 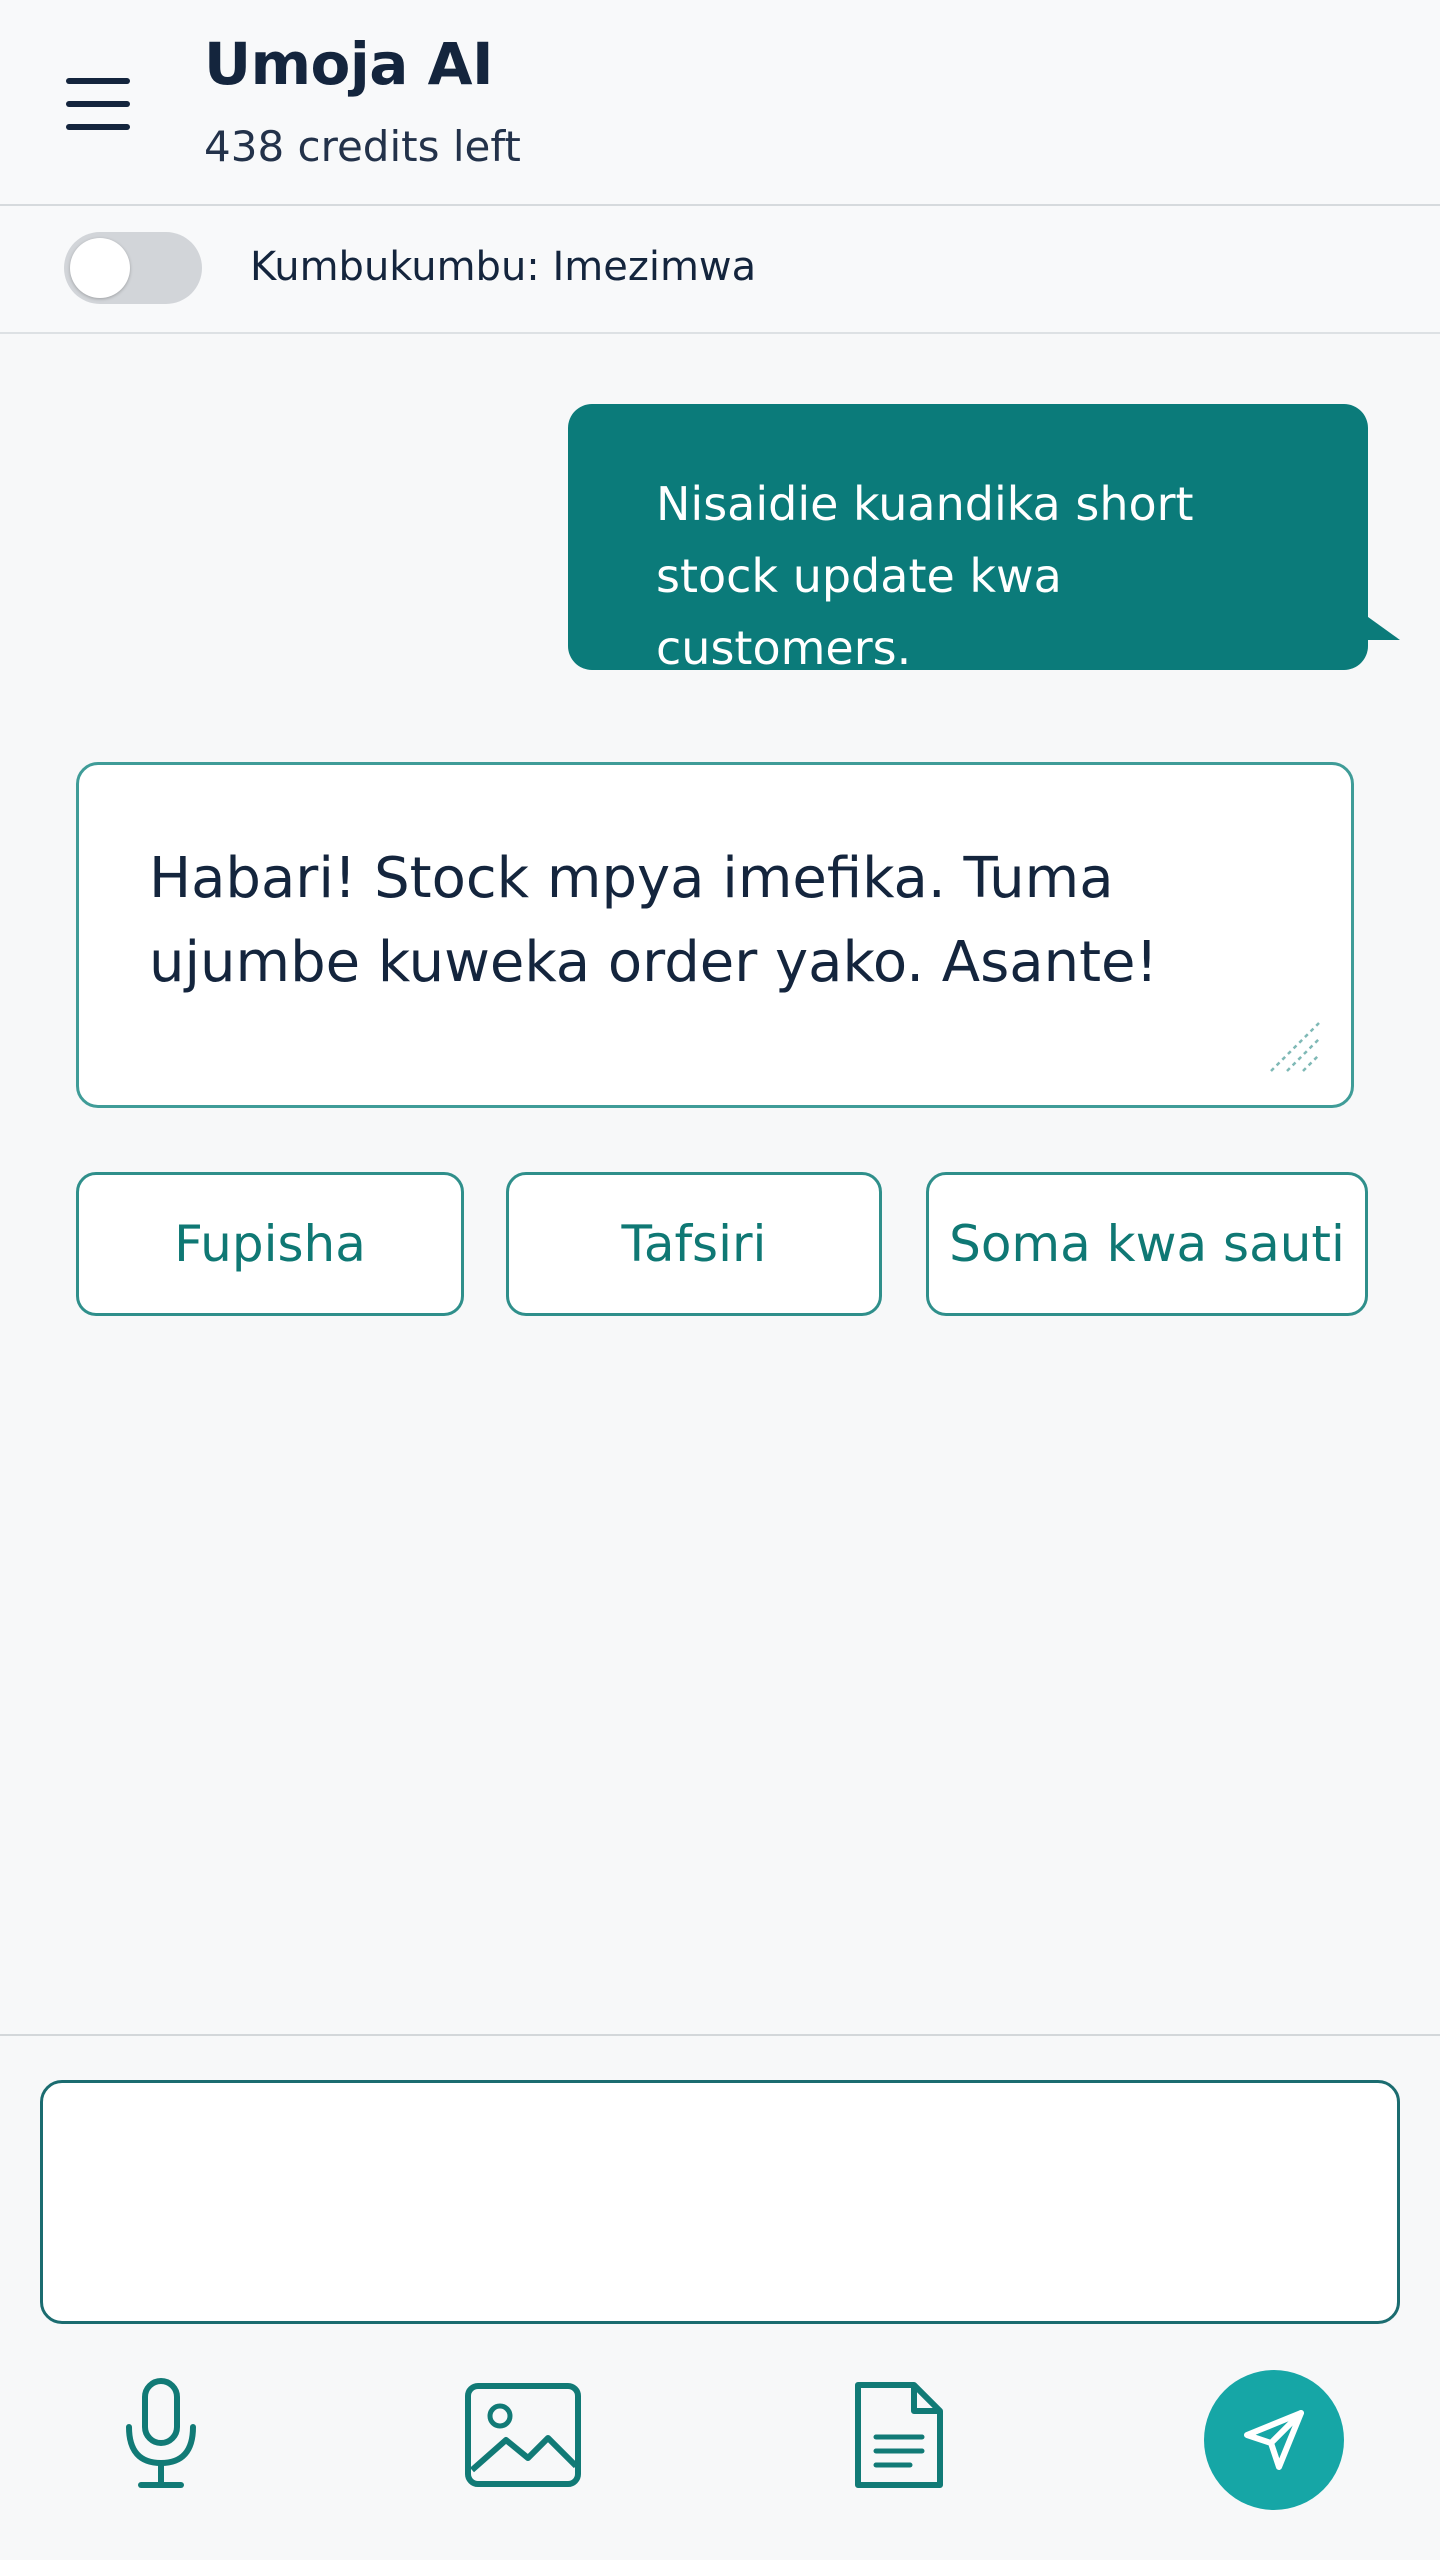 I want to click on microphone-button, so click(x=161, y=2435).